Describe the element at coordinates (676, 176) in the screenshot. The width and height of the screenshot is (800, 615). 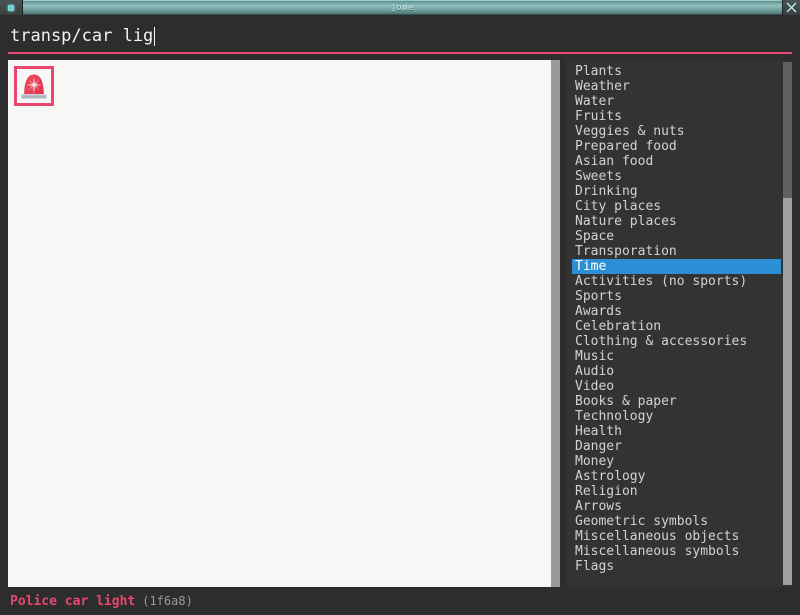
I see `category-item: Sweets` at that location.